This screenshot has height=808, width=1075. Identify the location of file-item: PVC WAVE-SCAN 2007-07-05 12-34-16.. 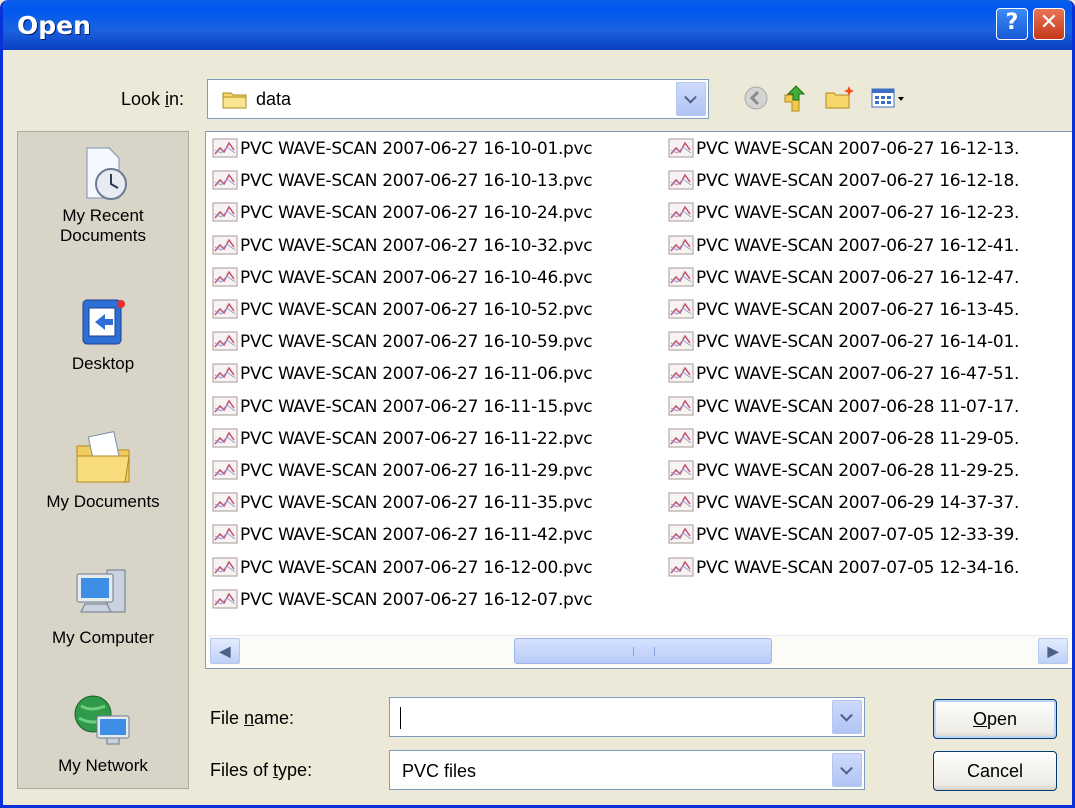
(843, 570).